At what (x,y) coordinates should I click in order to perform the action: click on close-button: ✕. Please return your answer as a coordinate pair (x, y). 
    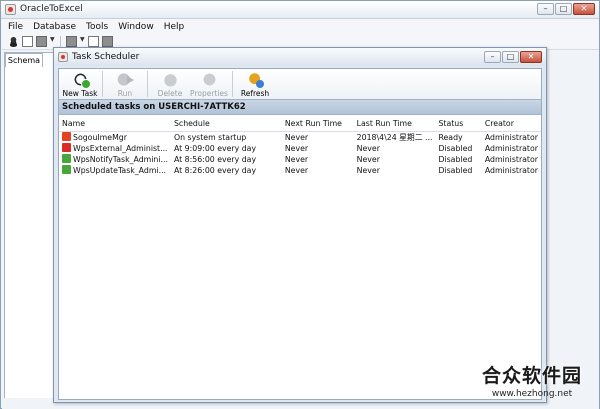
    Looking at the image, I should click on (584, 9).